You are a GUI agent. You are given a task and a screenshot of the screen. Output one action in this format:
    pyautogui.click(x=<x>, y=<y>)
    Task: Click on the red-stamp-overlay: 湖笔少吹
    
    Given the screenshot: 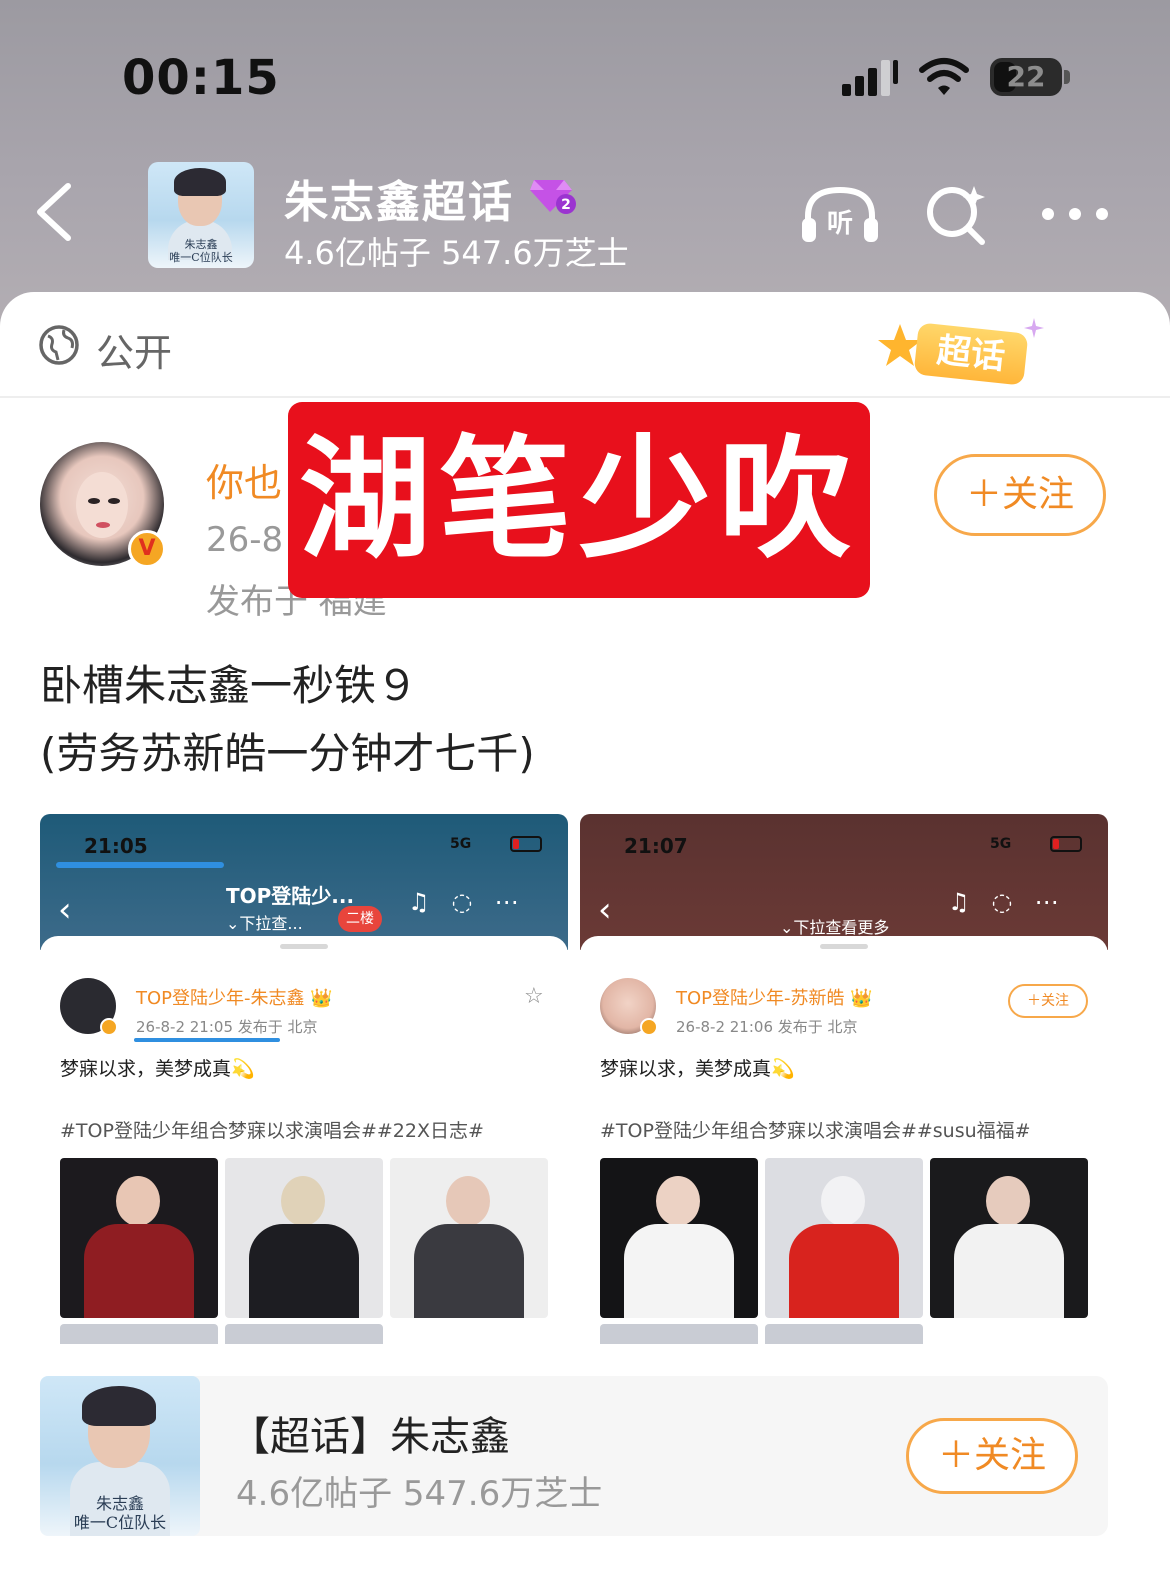 What is the action you would take?
    pyautogui.click(x=579, y=500)
    